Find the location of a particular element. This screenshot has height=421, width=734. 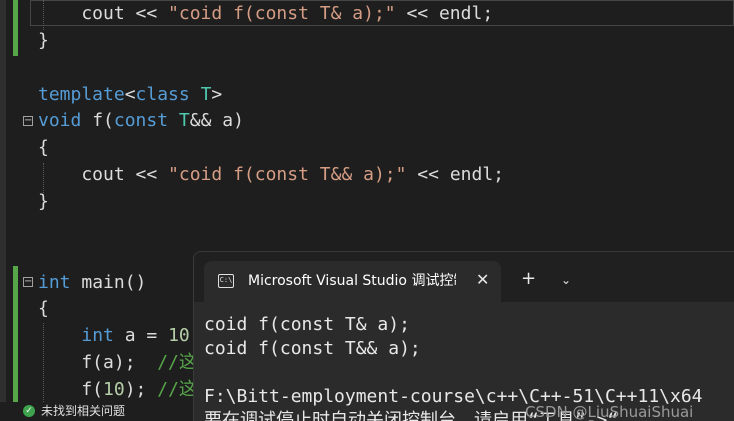

tab-debug-console: C:\ Microsoft Visual Studio 调试控制台 ✕ is located at coordinates (352, 281).